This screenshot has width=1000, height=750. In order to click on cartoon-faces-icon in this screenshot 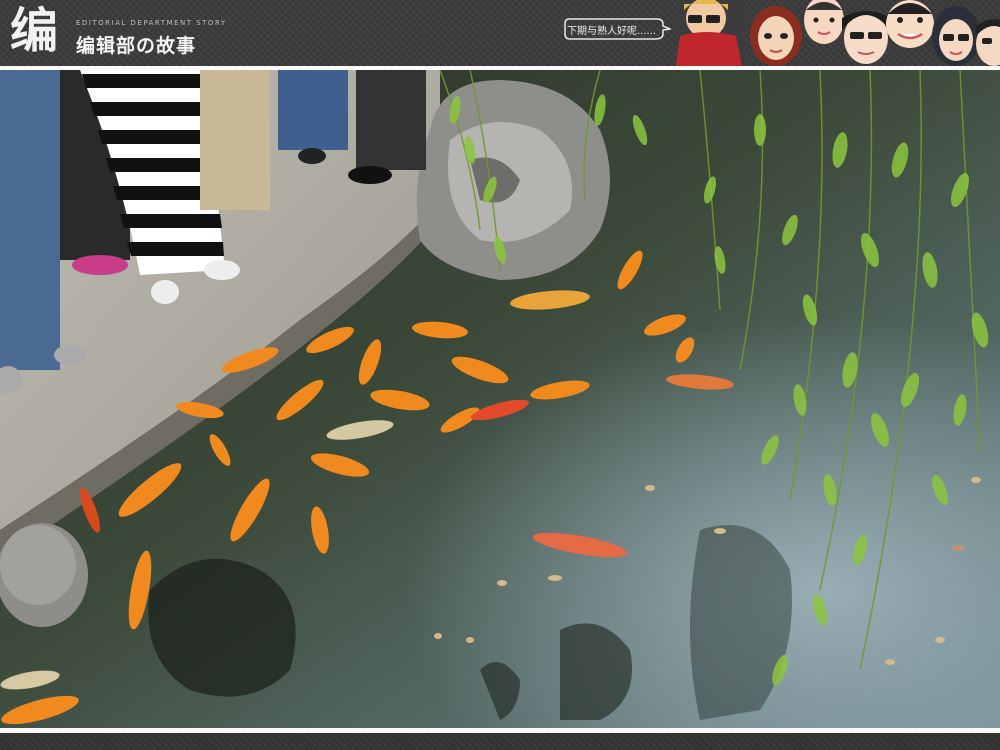, I will do `click(838, 33)`.